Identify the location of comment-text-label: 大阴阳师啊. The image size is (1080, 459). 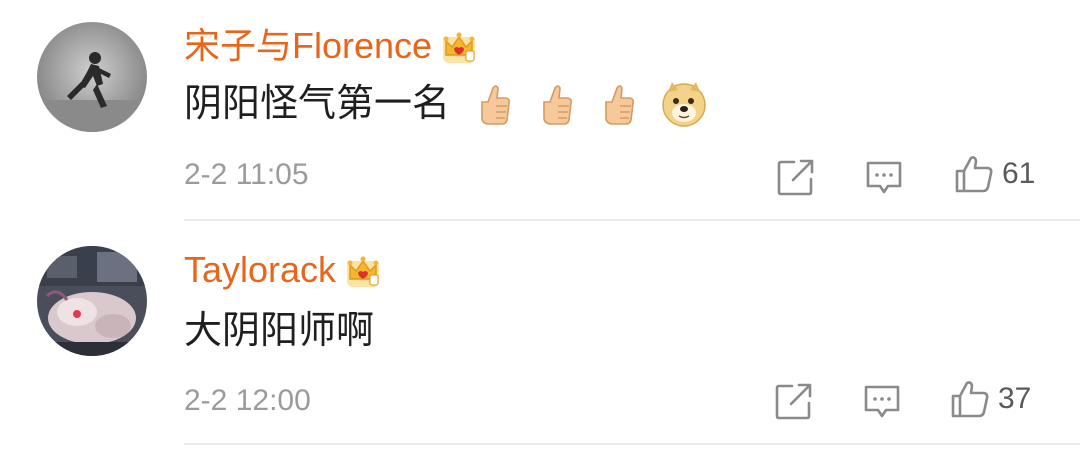
(279, 331).